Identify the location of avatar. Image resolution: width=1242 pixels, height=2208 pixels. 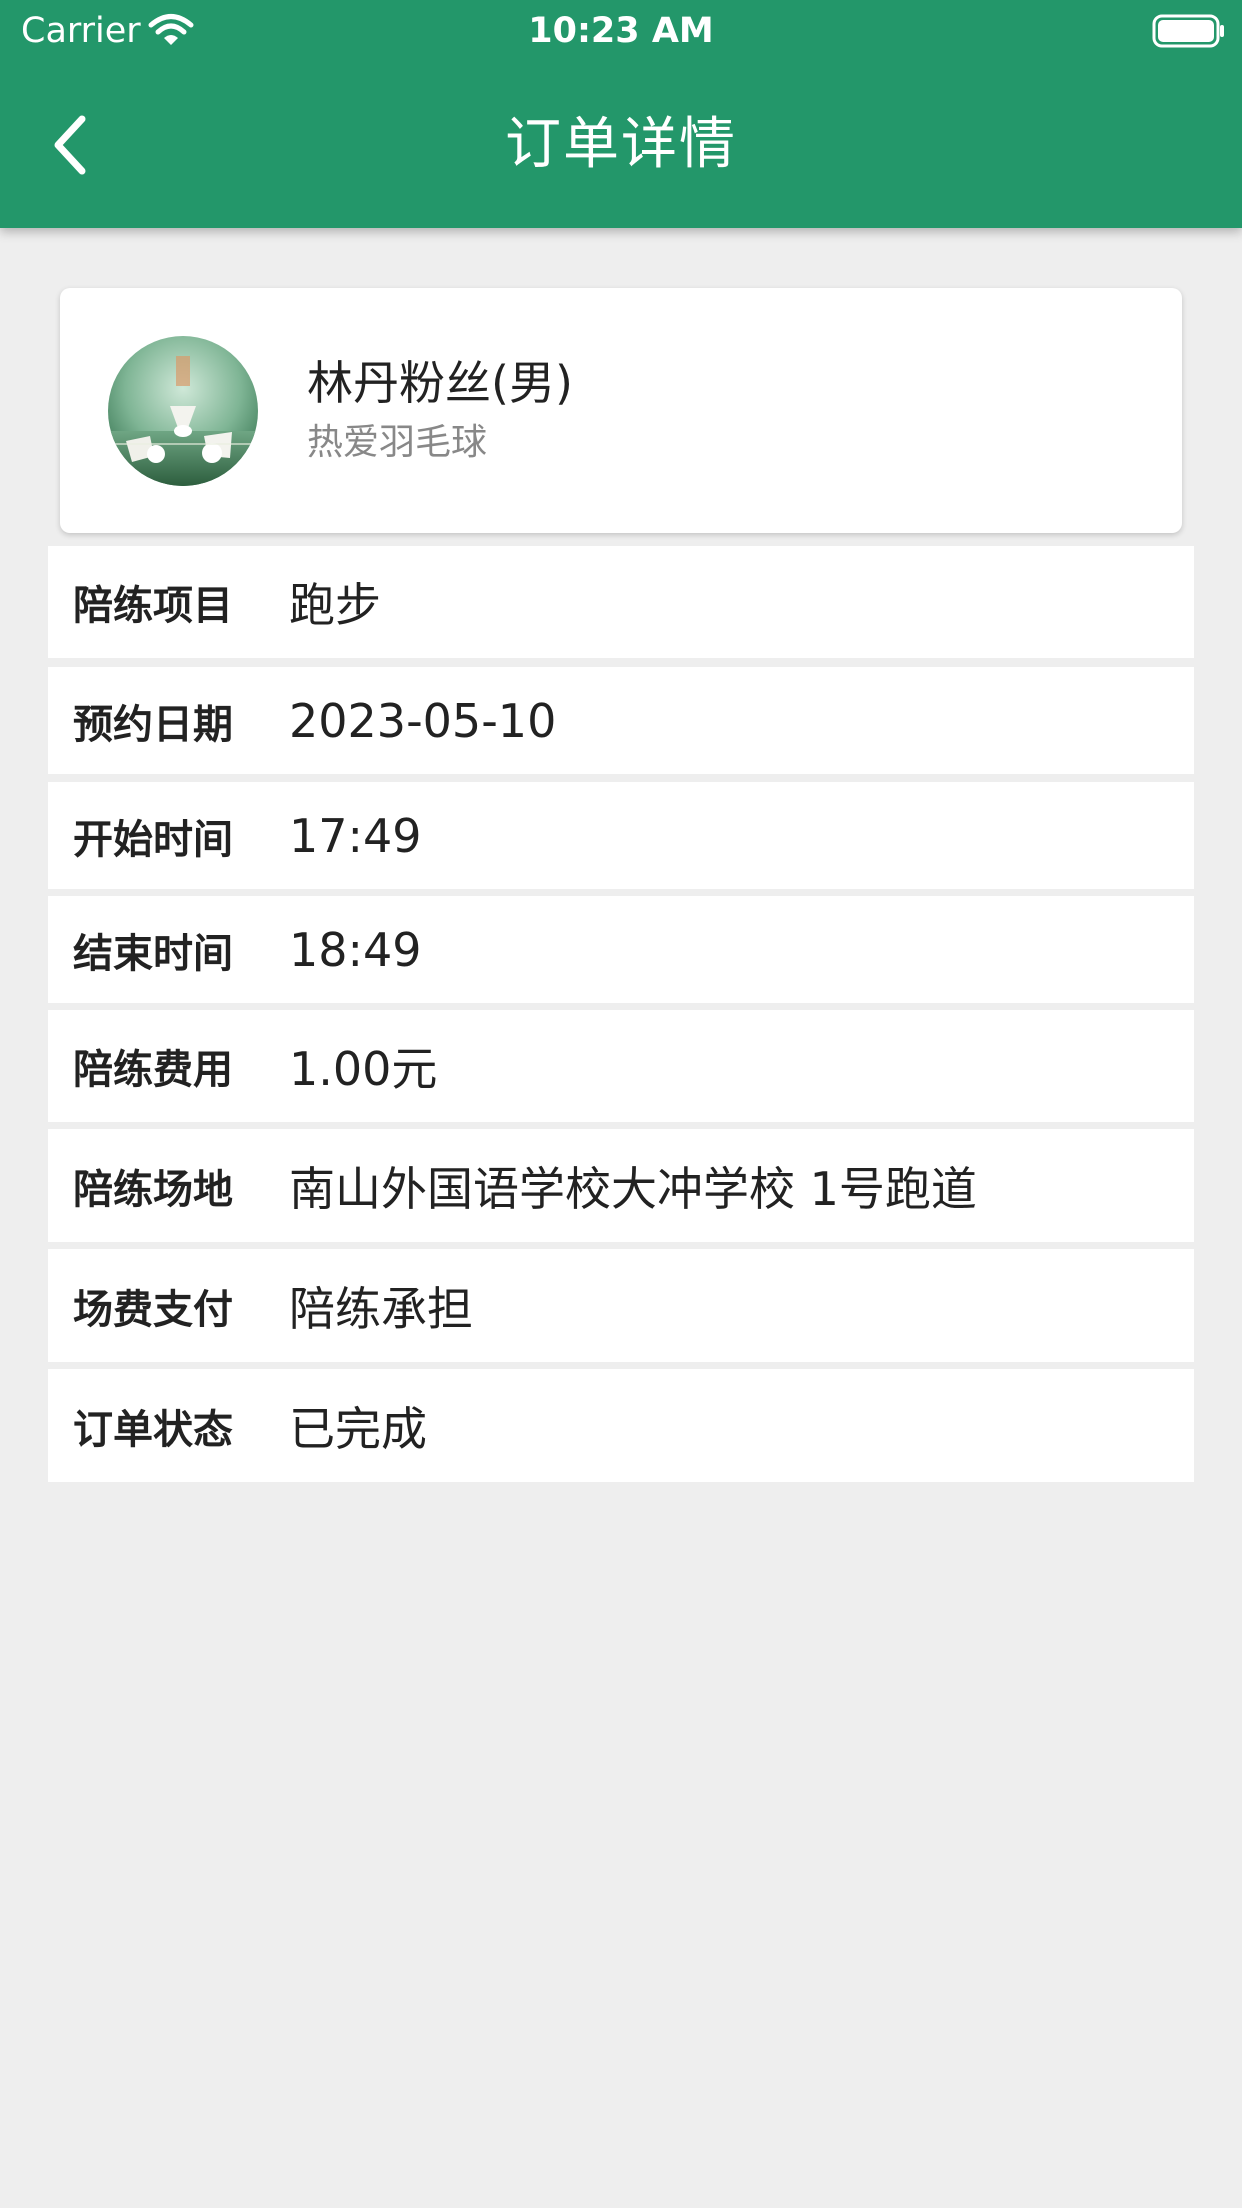
(183, 411).